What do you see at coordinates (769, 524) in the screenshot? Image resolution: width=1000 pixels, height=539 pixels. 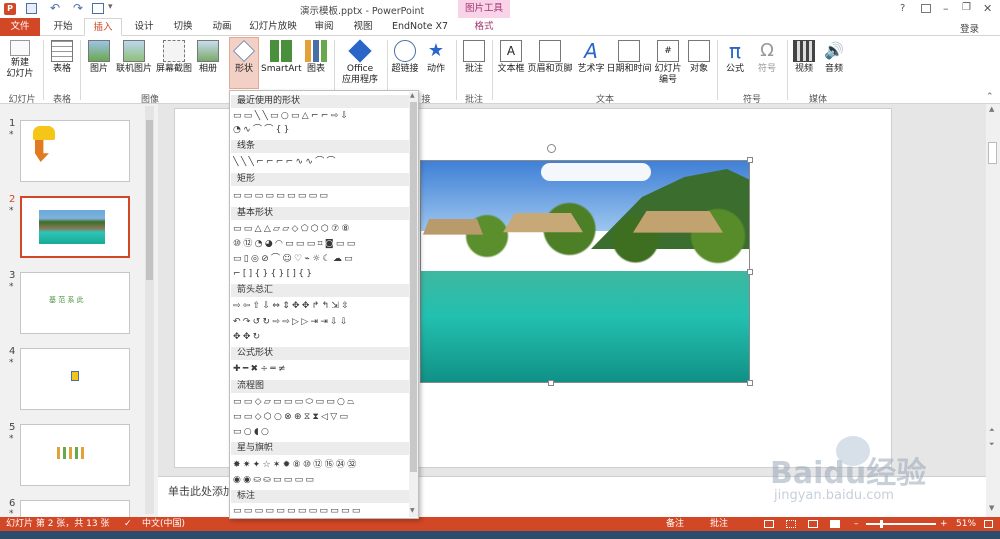 I see `normal-view-icon` at bounding box center [769, 524].